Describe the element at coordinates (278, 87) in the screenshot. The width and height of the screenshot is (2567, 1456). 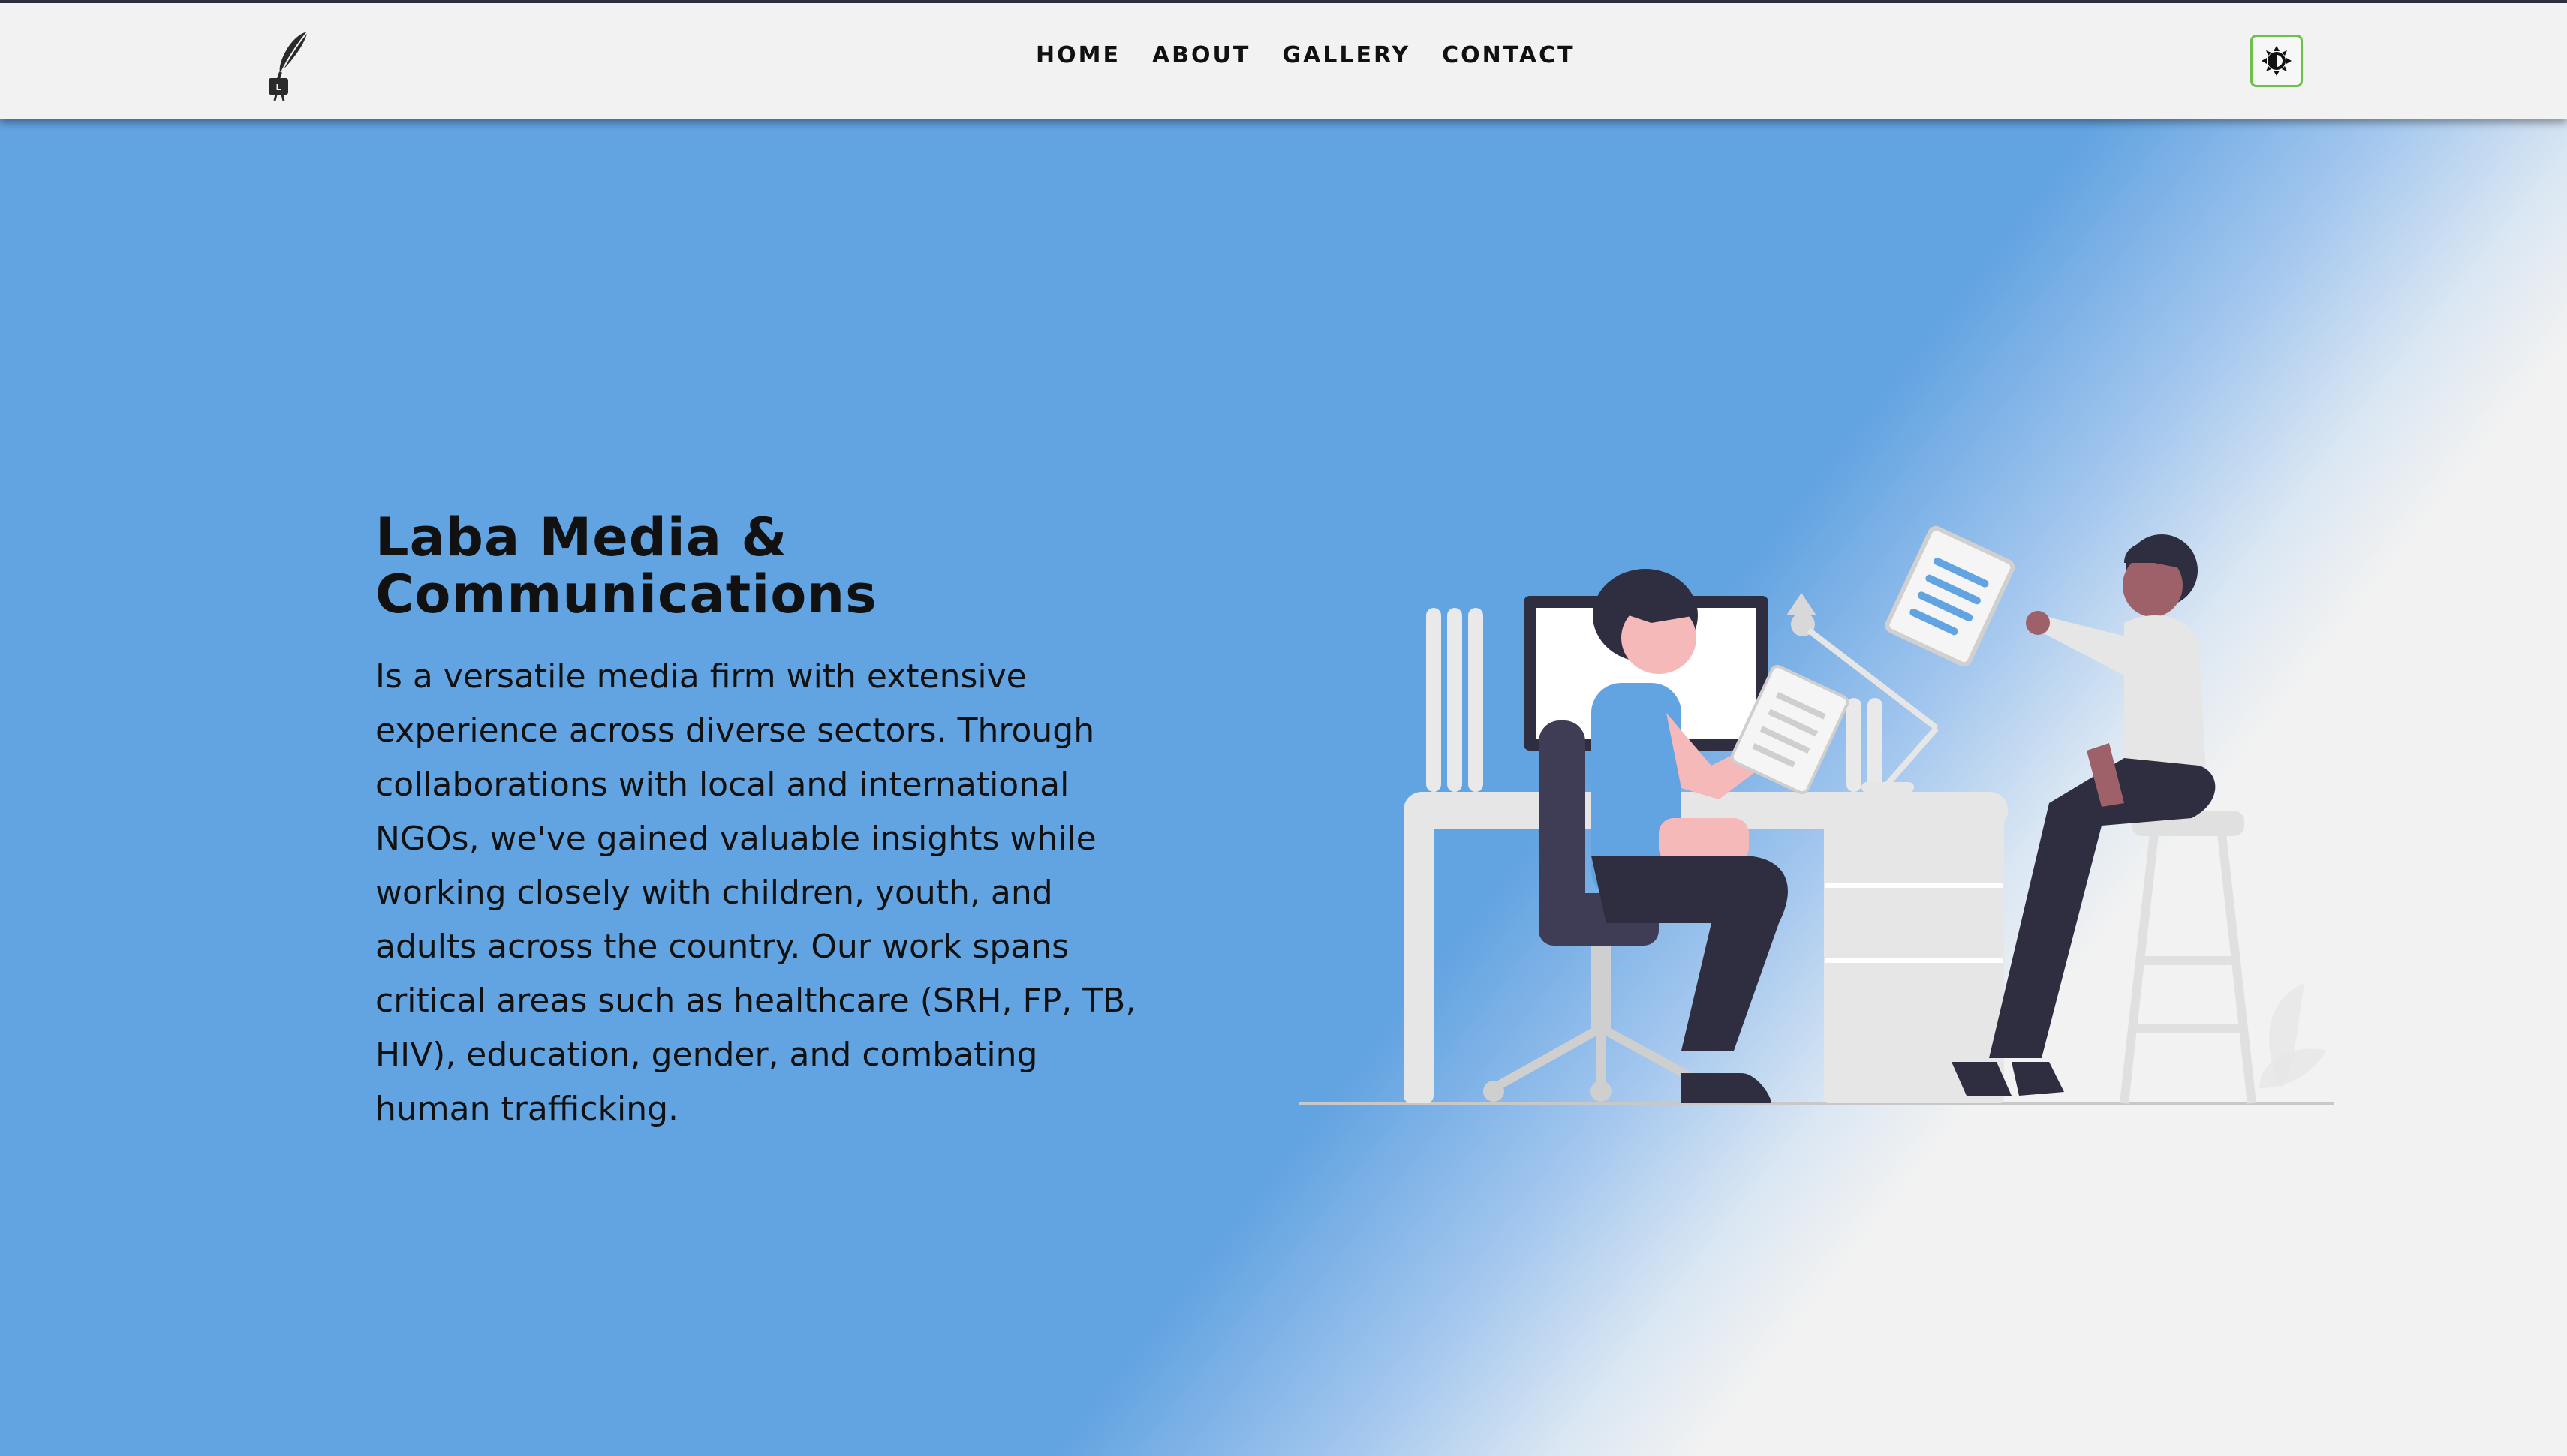
I see `svg-text: L` at that location.